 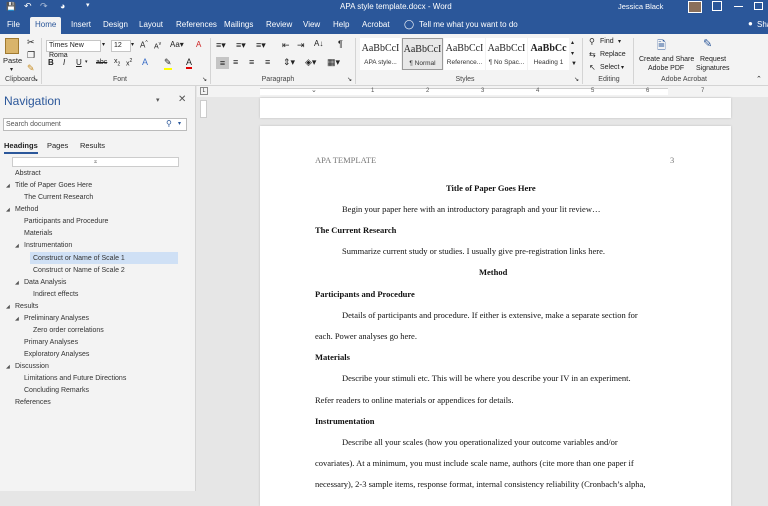 I want to click on heading-current-research: The Current Research, so click(x=355, y=230).